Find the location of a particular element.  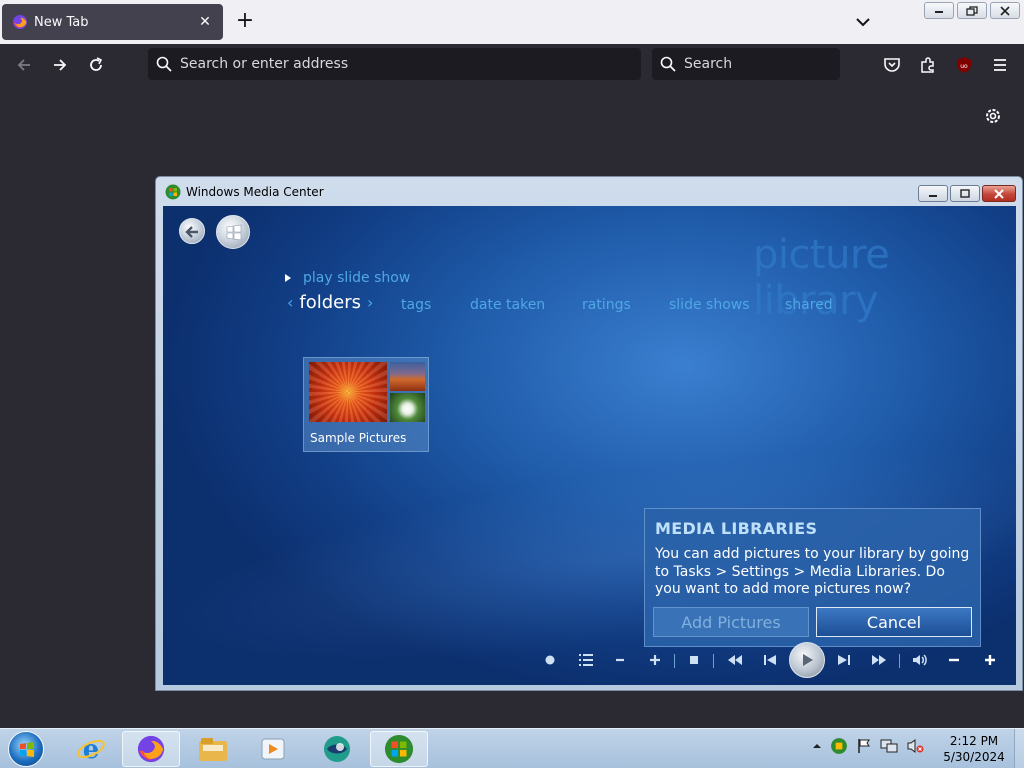

firefox-icon is located at coordinates (20, 22).